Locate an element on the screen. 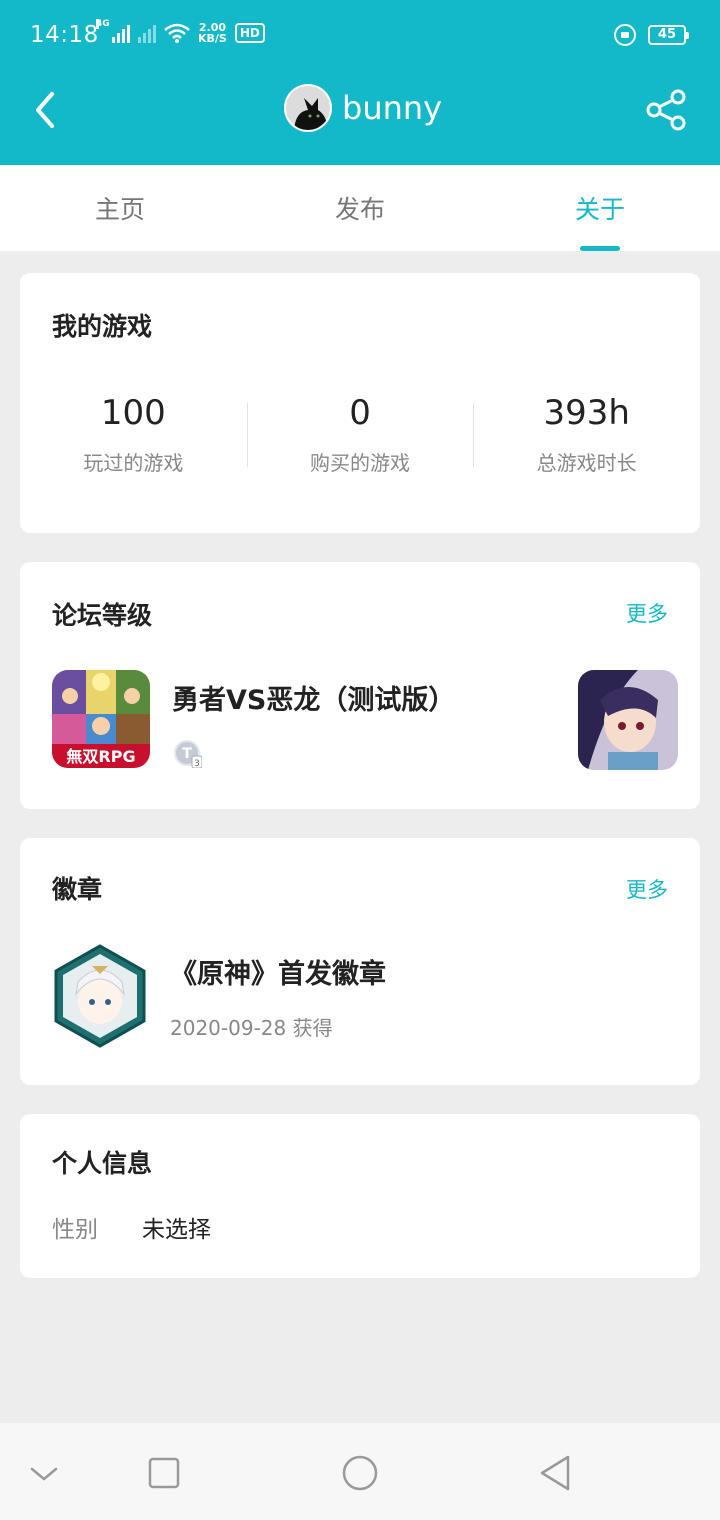 This screenshot has height=1520, width=720. status-right: 45 is located at coordinates (651, 35).